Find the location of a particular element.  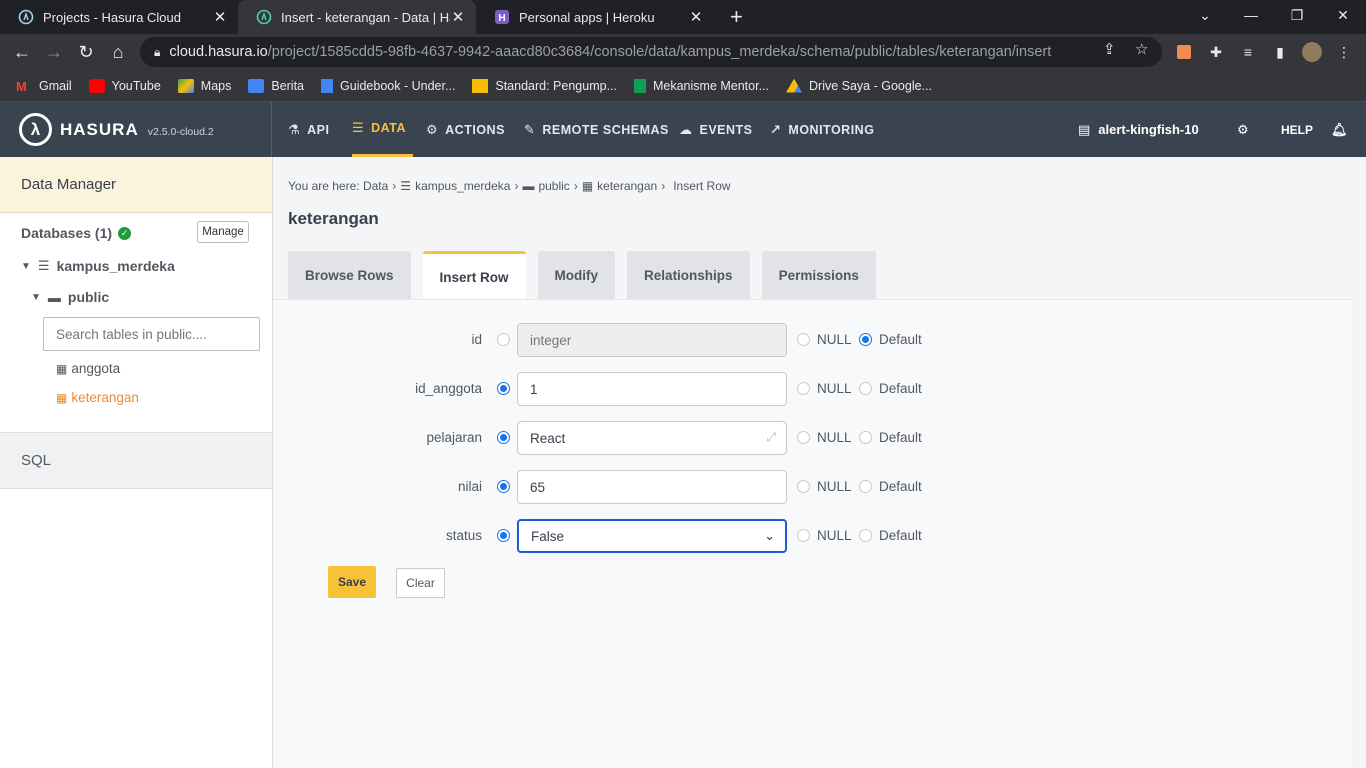

nav-label: EVENTS is located at coordinates (726, 129).